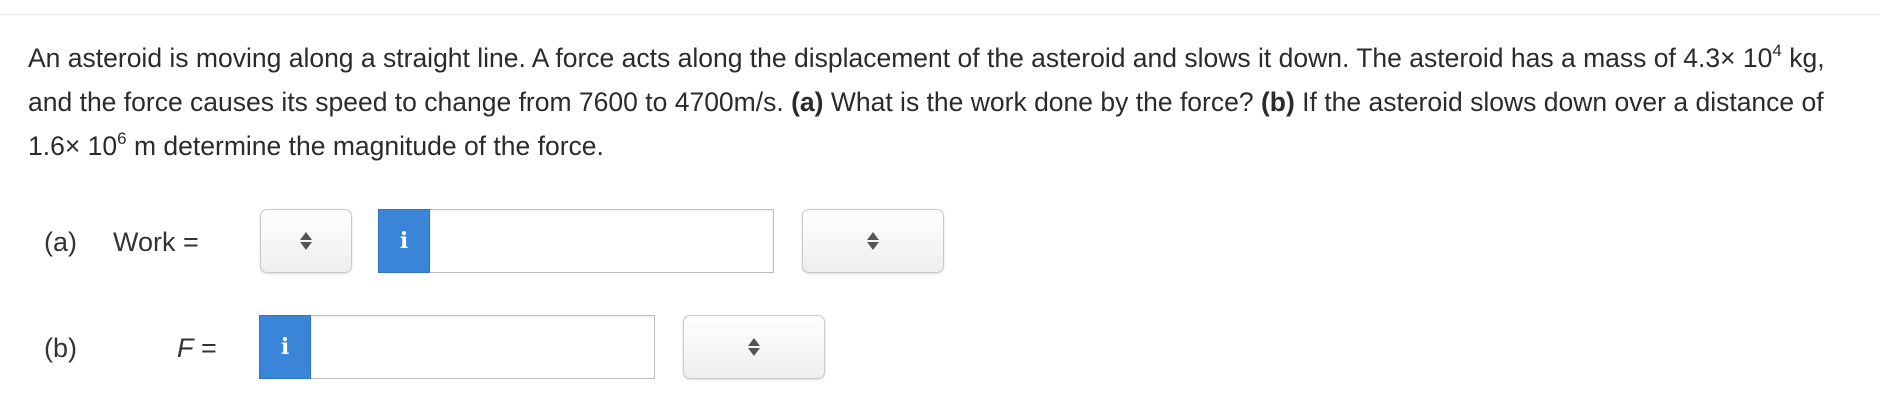 Image resolution: width=1880 pixels, height=414 pixels. What do you see at coordinates (1777, 50) in the screenshot?
I see `mass-exponent: 4` at bounding box center [1777, 50].